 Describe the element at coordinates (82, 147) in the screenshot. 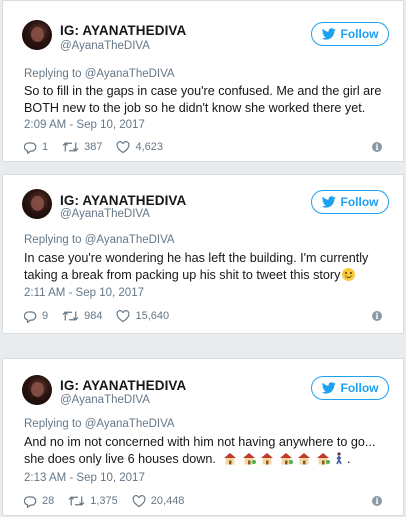

I see `retweet-button: 387` at that location.